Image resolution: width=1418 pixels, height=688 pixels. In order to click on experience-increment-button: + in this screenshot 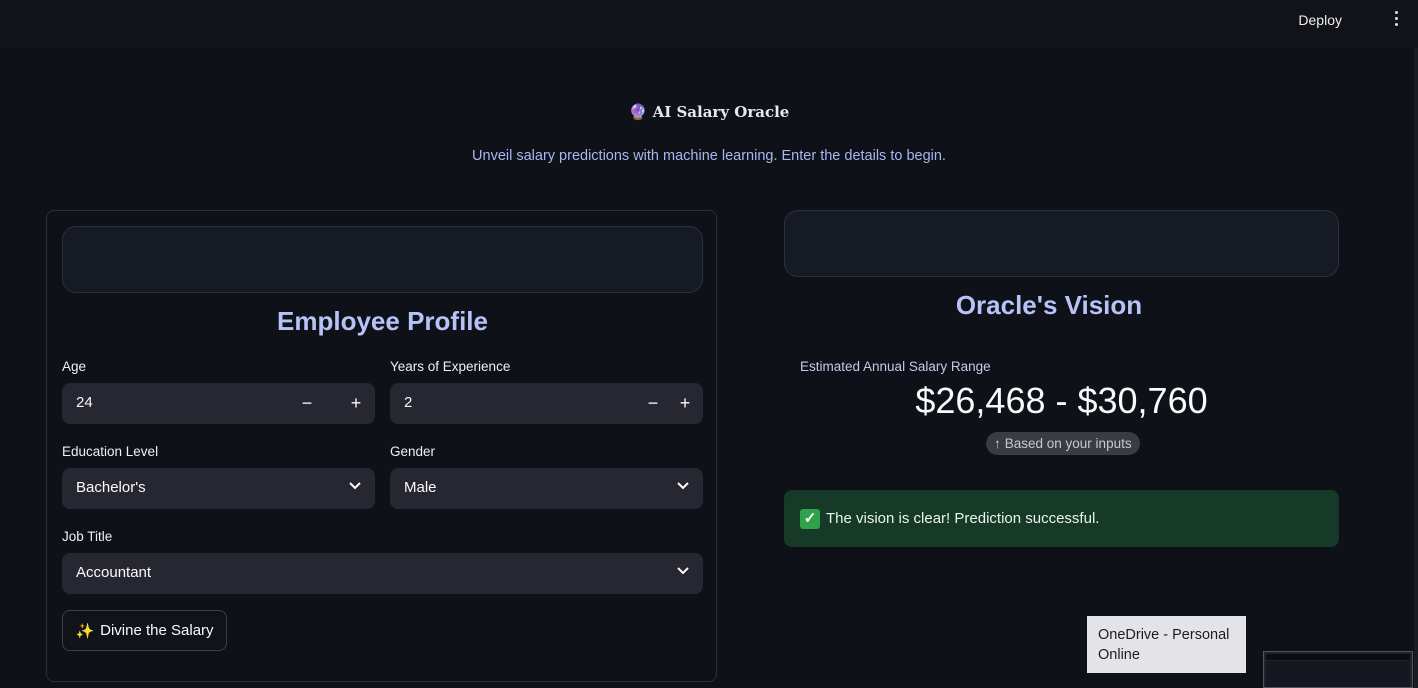, I will do `click(685, 403)`.